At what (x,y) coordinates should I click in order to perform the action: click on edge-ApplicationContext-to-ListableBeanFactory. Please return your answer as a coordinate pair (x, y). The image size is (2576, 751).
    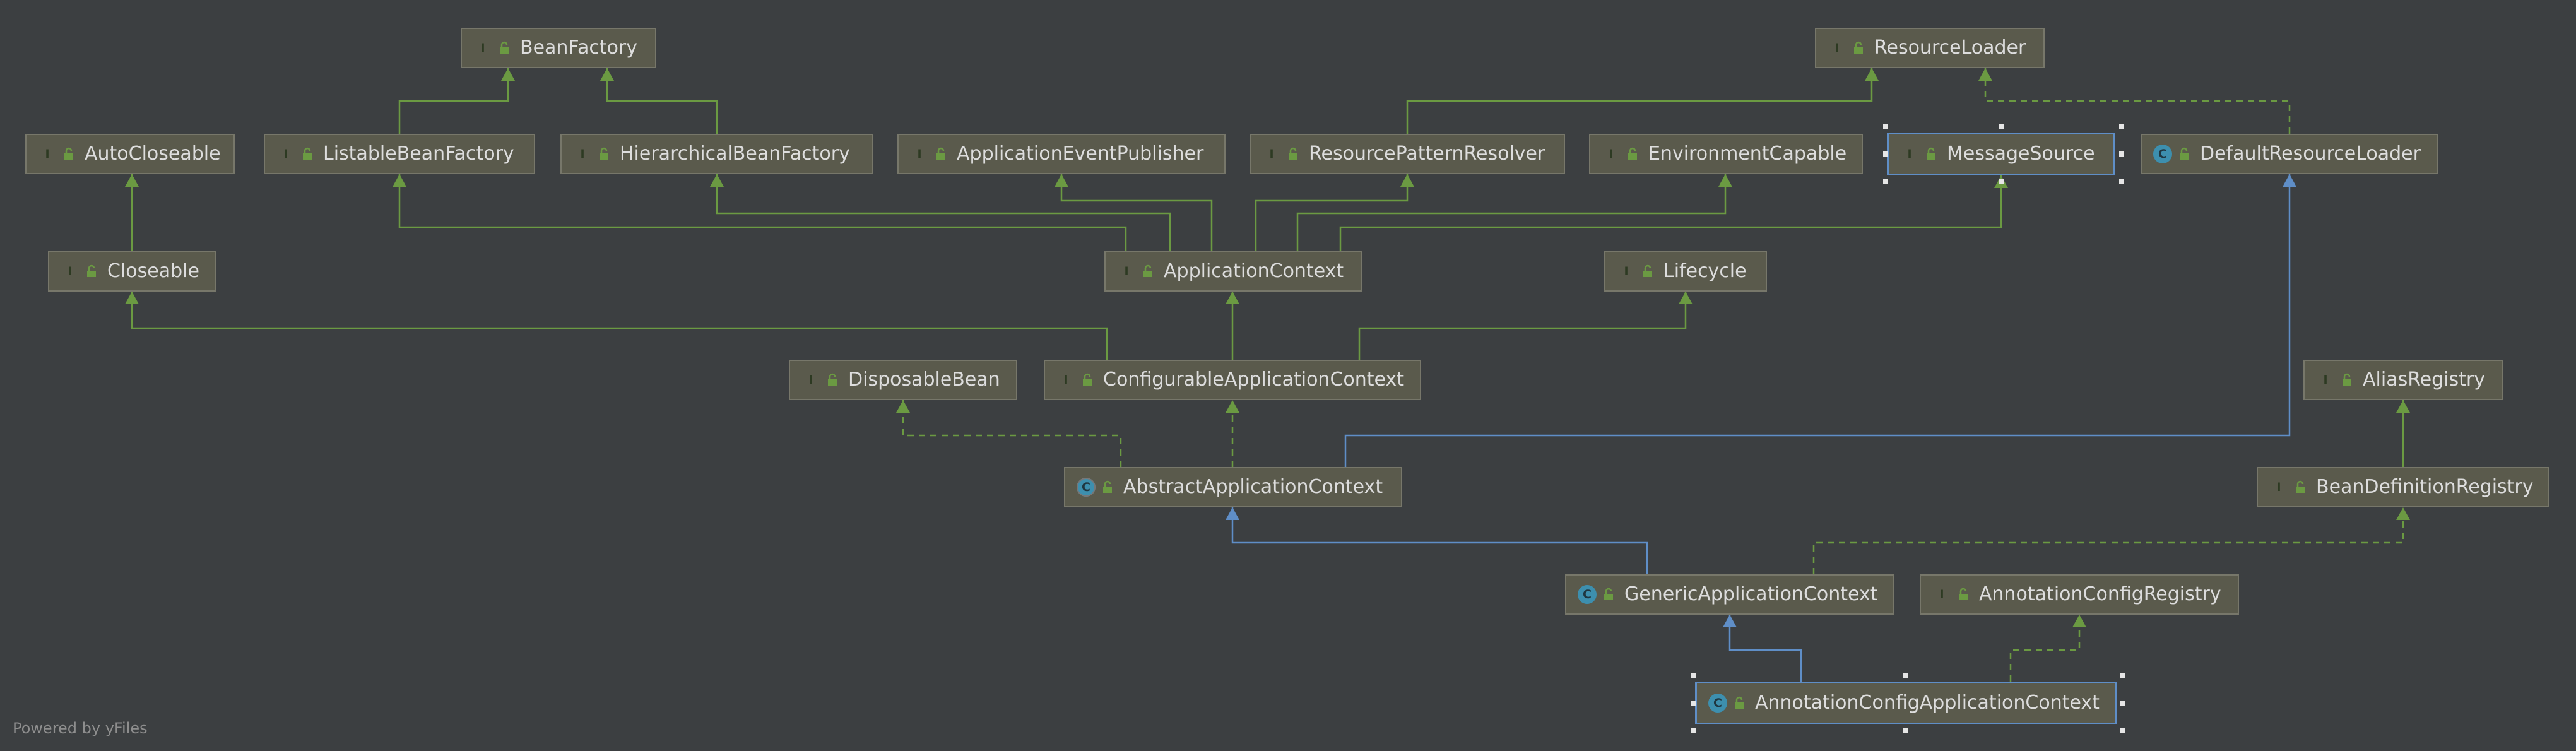
    Looking at the image, I should click on (760, 212).